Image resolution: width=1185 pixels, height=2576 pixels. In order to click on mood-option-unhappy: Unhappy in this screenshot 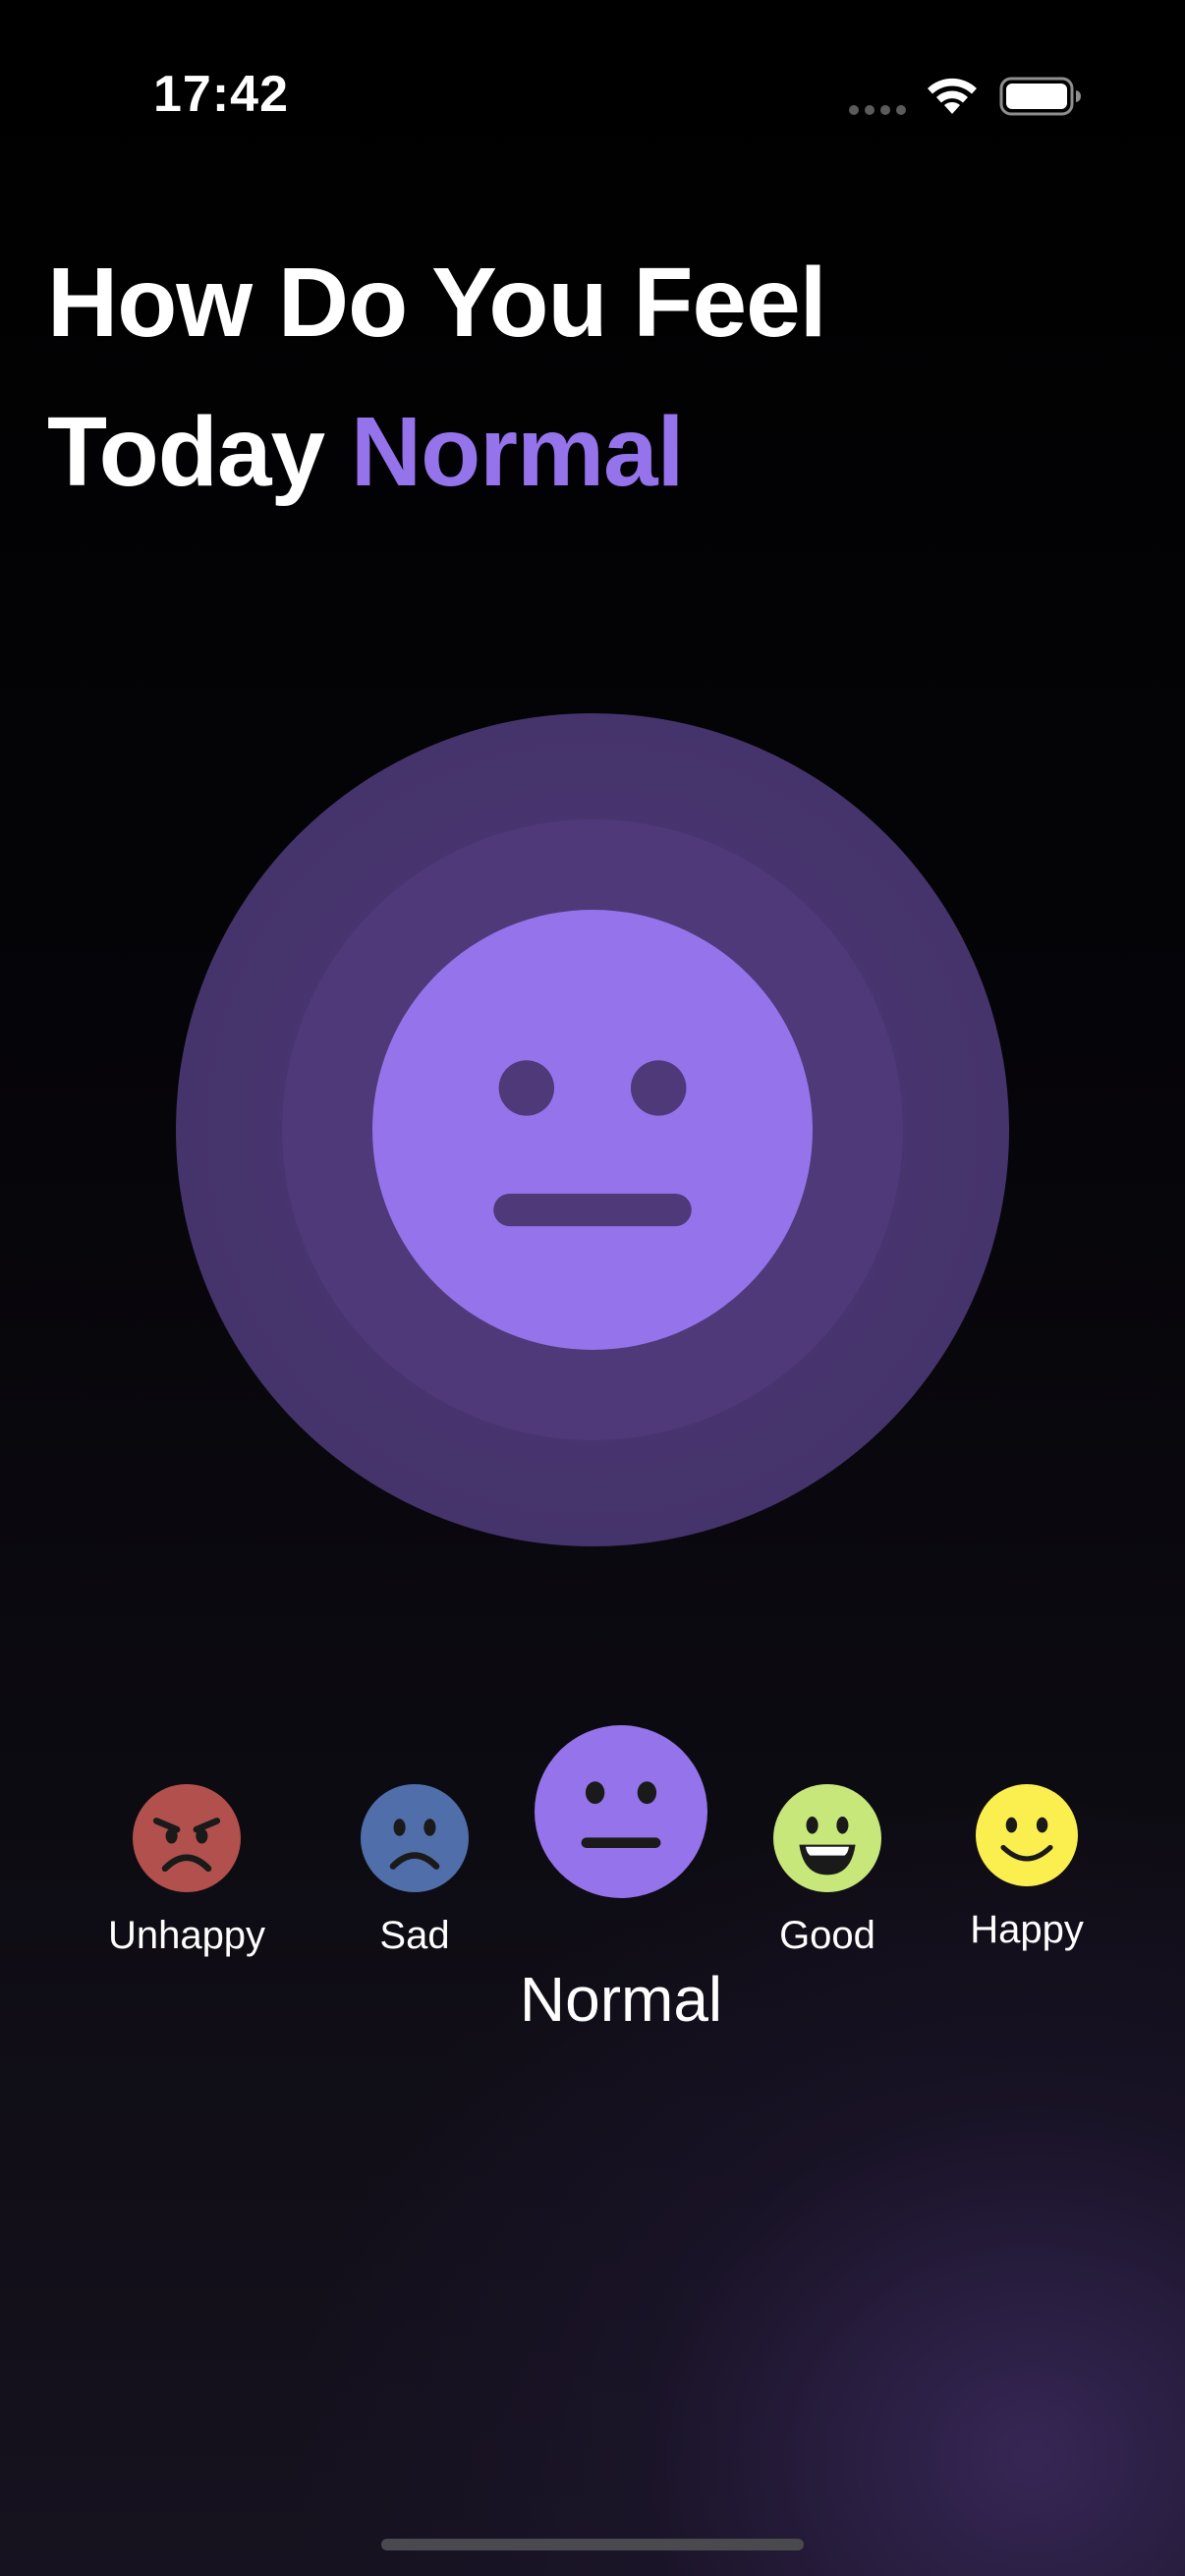, I will do `click(186, 1871)`.